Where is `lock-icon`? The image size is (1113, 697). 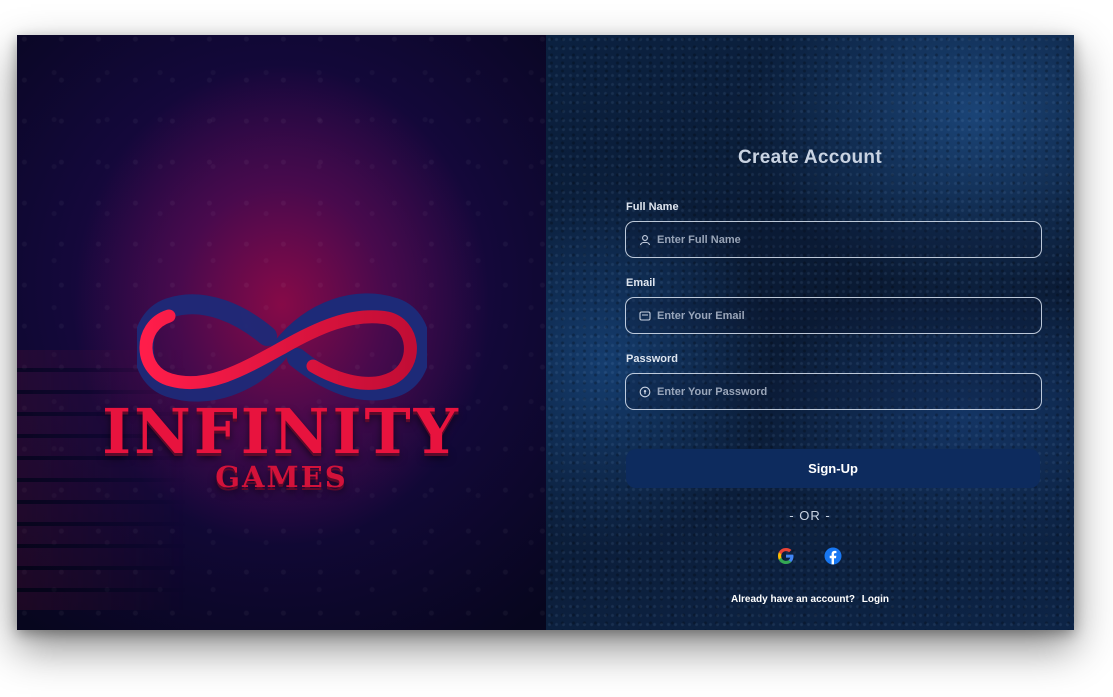 lock-icon is located at coordinates (645, 392).